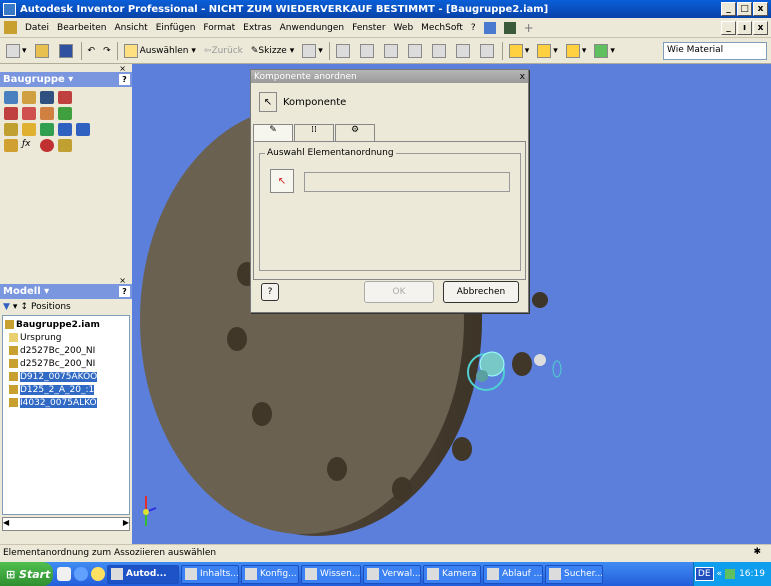  What do you see at coordinates (312, 51) in the screenshot?
I see `edit-button: ▾` at bounding box center [312, 51].